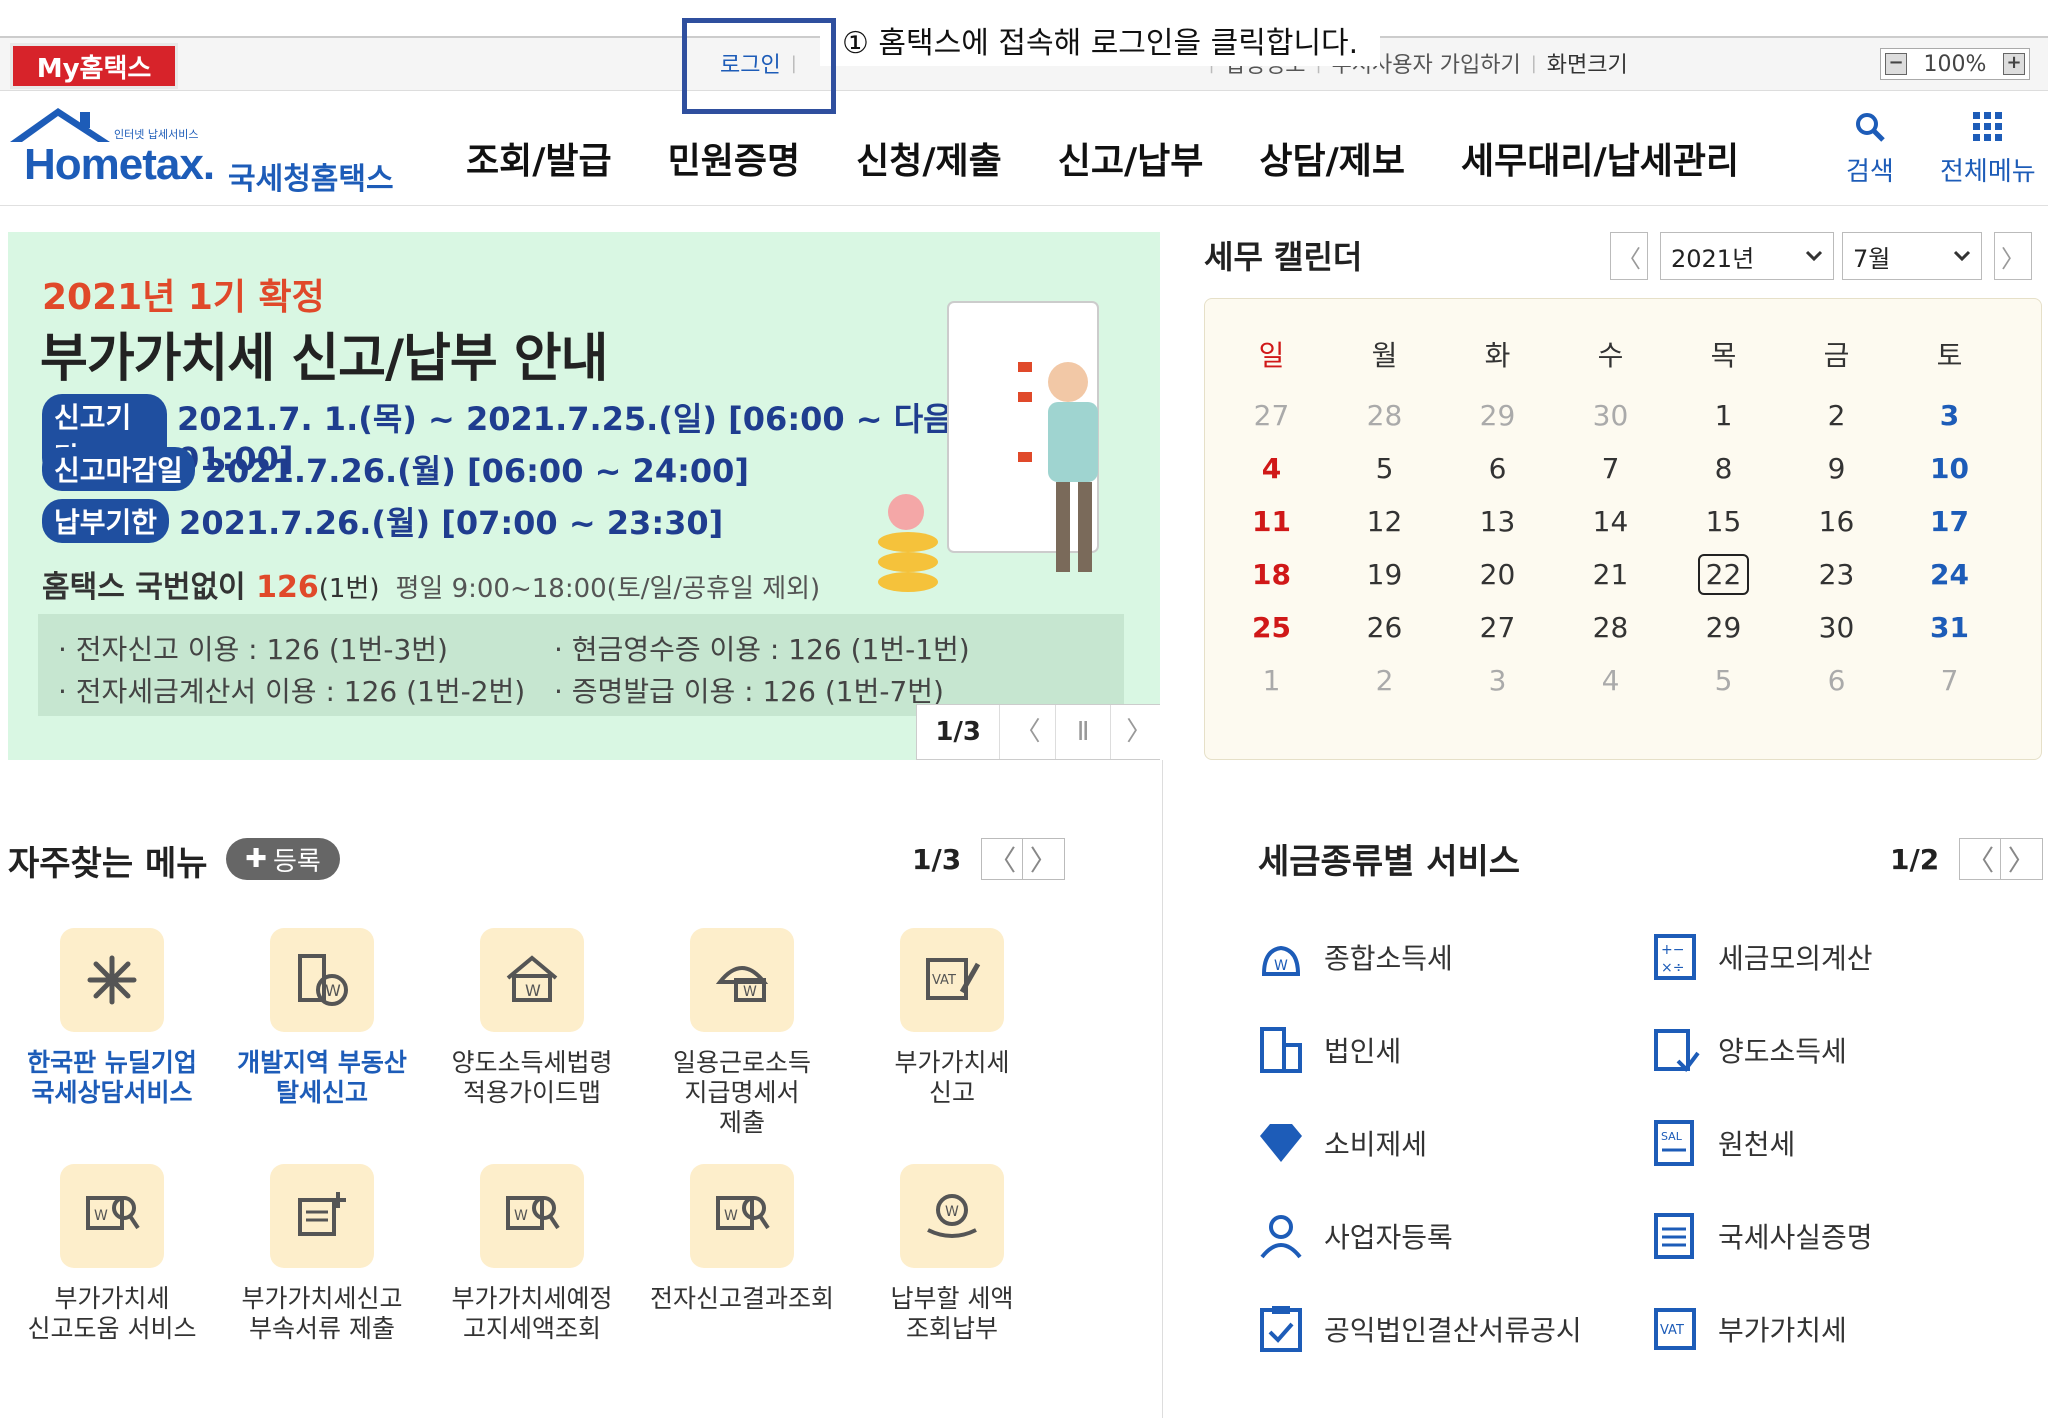 This screenshot has height=1418, width=2048. I want to click on calendar-prev-button: 〈, so click(1629, 256).